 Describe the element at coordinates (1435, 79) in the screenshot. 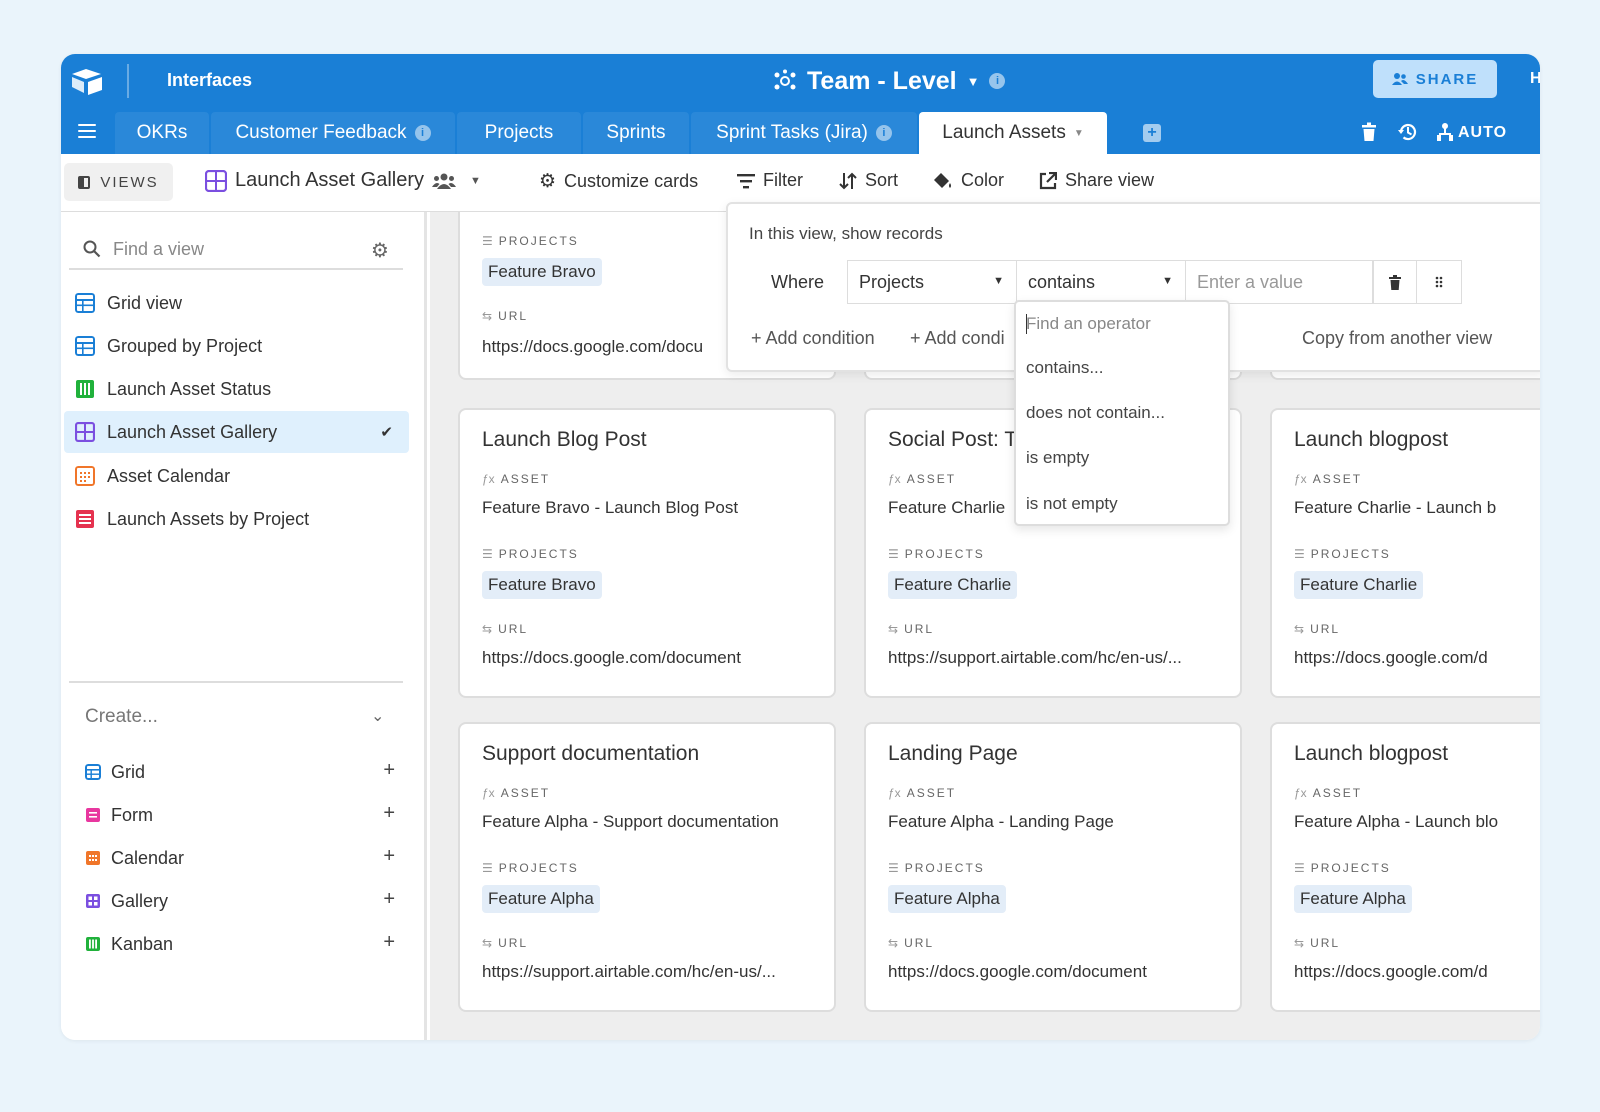

I see `share-button: SHARE` at that location.